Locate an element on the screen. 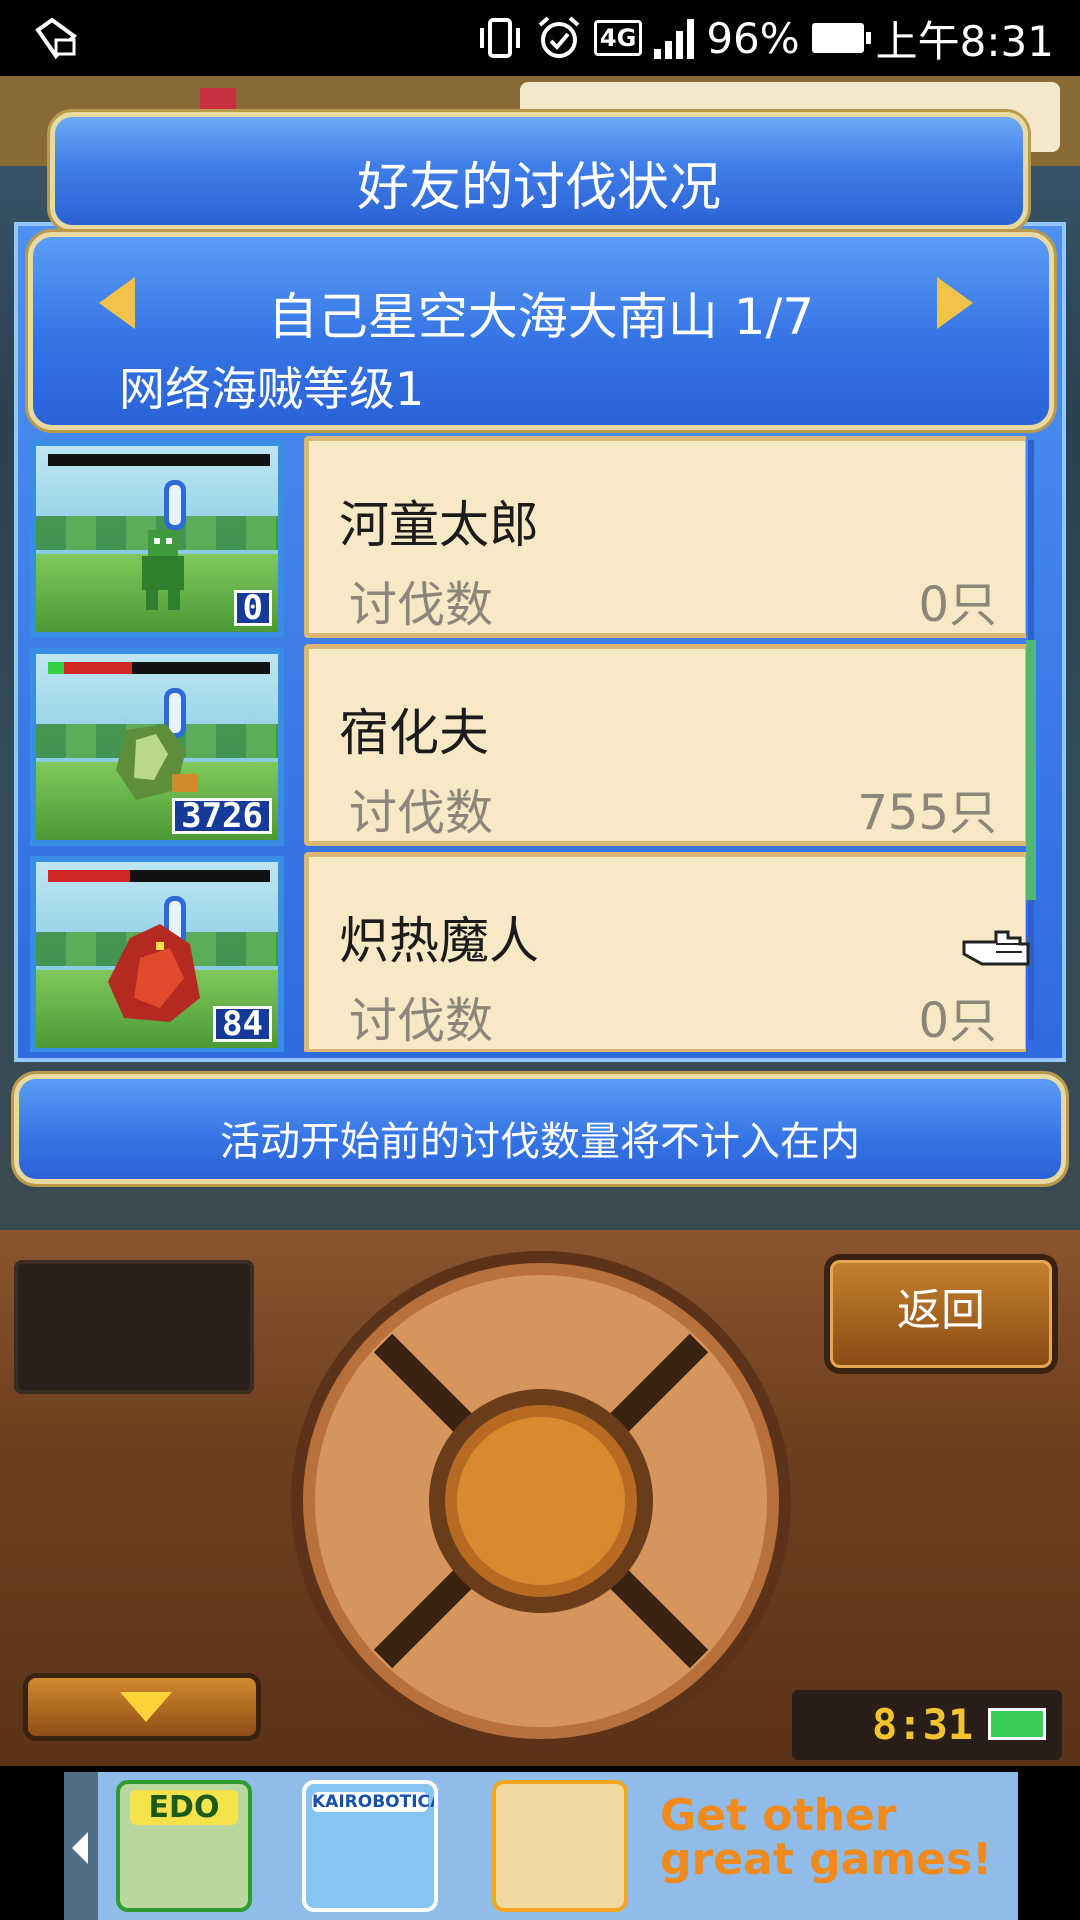 The image size is (1080, 1920). monster-thumbnail: 0 is located at coordinates (157, 539).